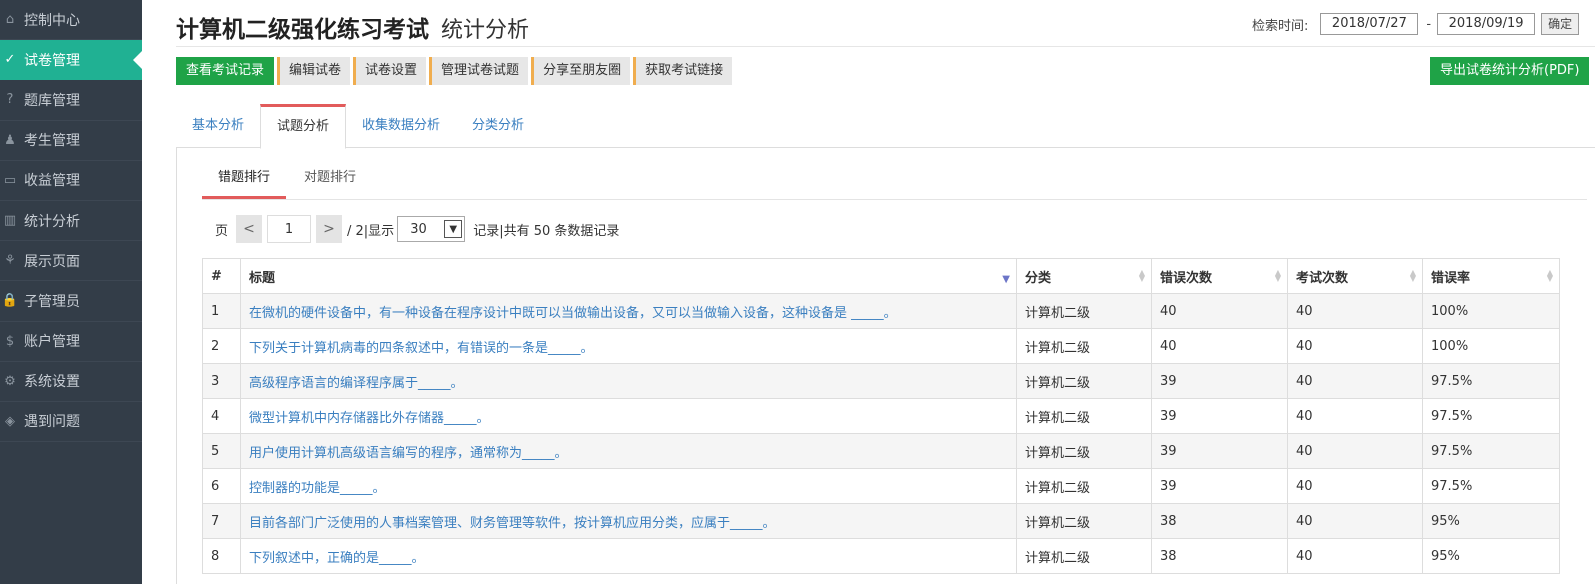 This screenshot has width=1595, height=584. Describe the element at coordinates (1510, 71) in the screenshot. I see `export-pdf-button: 导出试卷统计分析(PDF)` at that location.